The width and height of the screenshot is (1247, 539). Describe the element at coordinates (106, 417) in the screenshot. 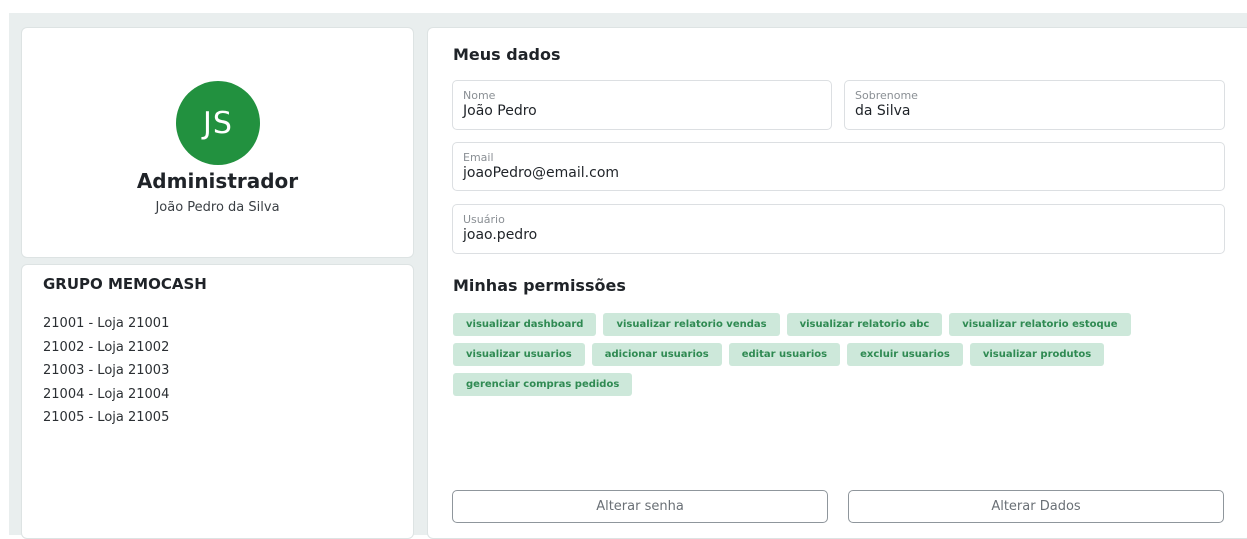

I see `store-item: 21005 - Loja 21005` at that location.